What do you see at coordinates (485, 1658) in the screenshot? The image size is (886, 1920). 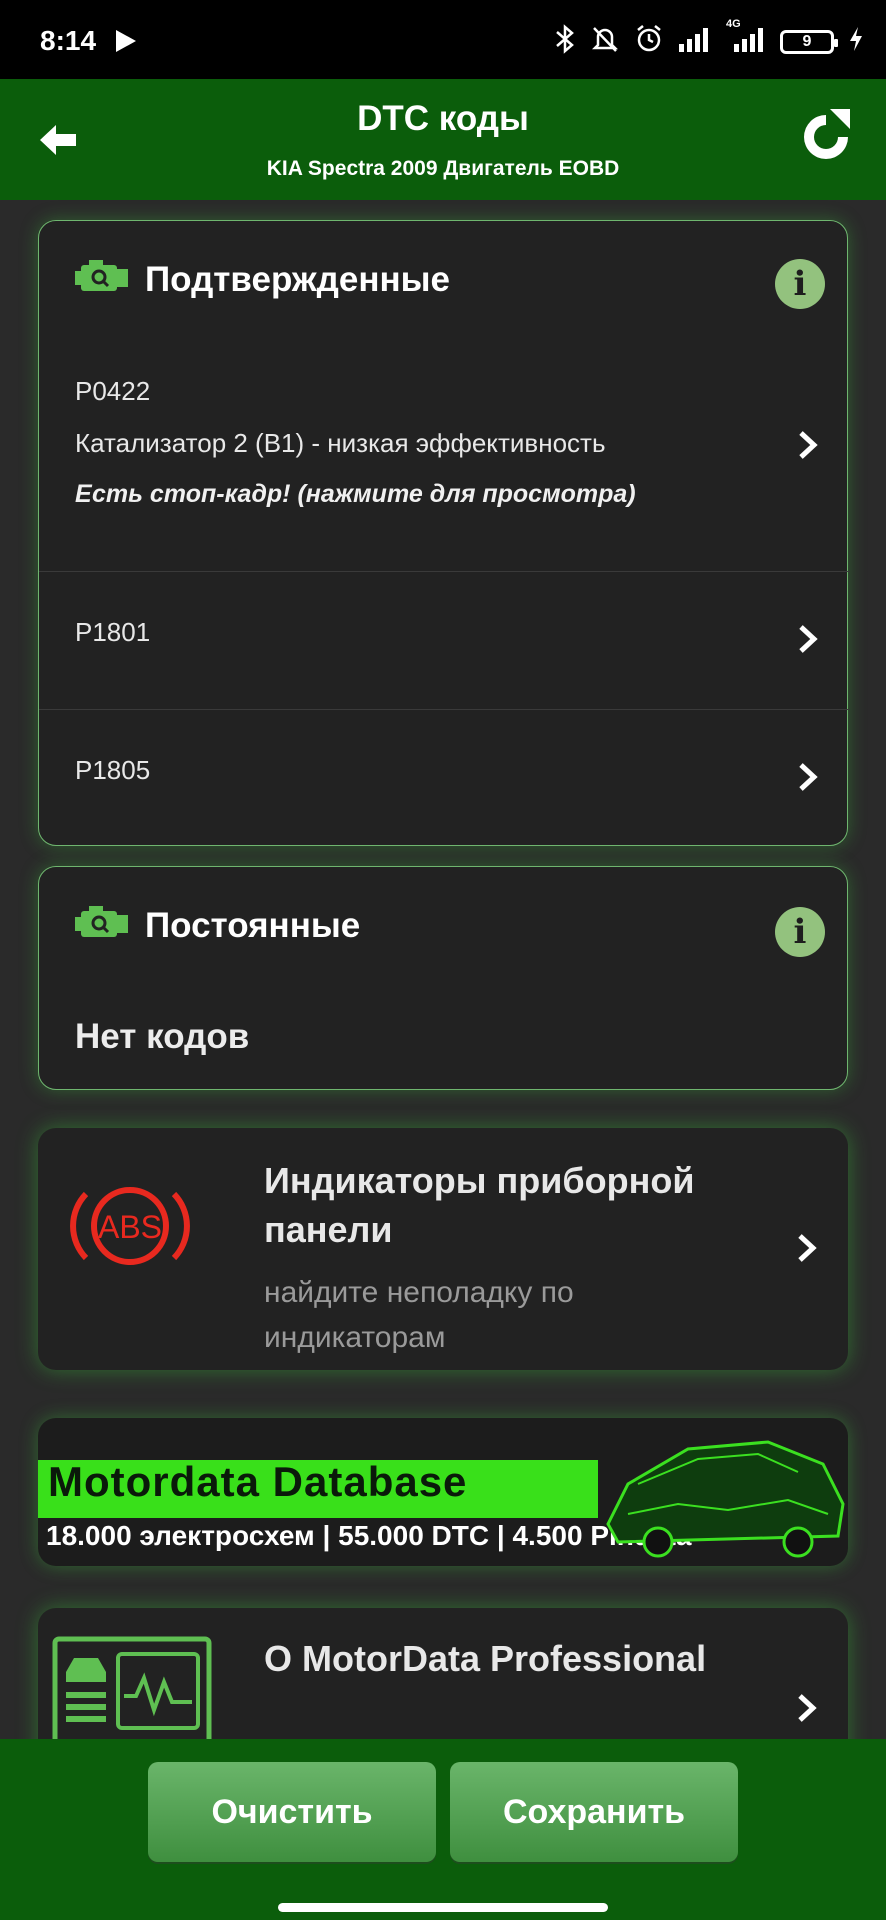 I see `about-title: О MotorData Professional` at bounding box center [485, 1658].